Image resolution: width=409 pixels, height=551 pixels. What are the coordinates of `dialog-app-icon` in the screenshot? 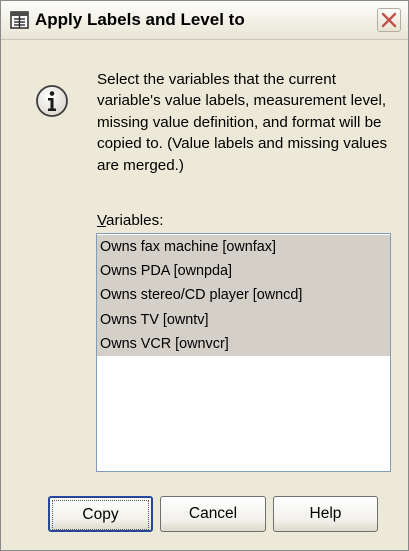 It's located at (20, 20).